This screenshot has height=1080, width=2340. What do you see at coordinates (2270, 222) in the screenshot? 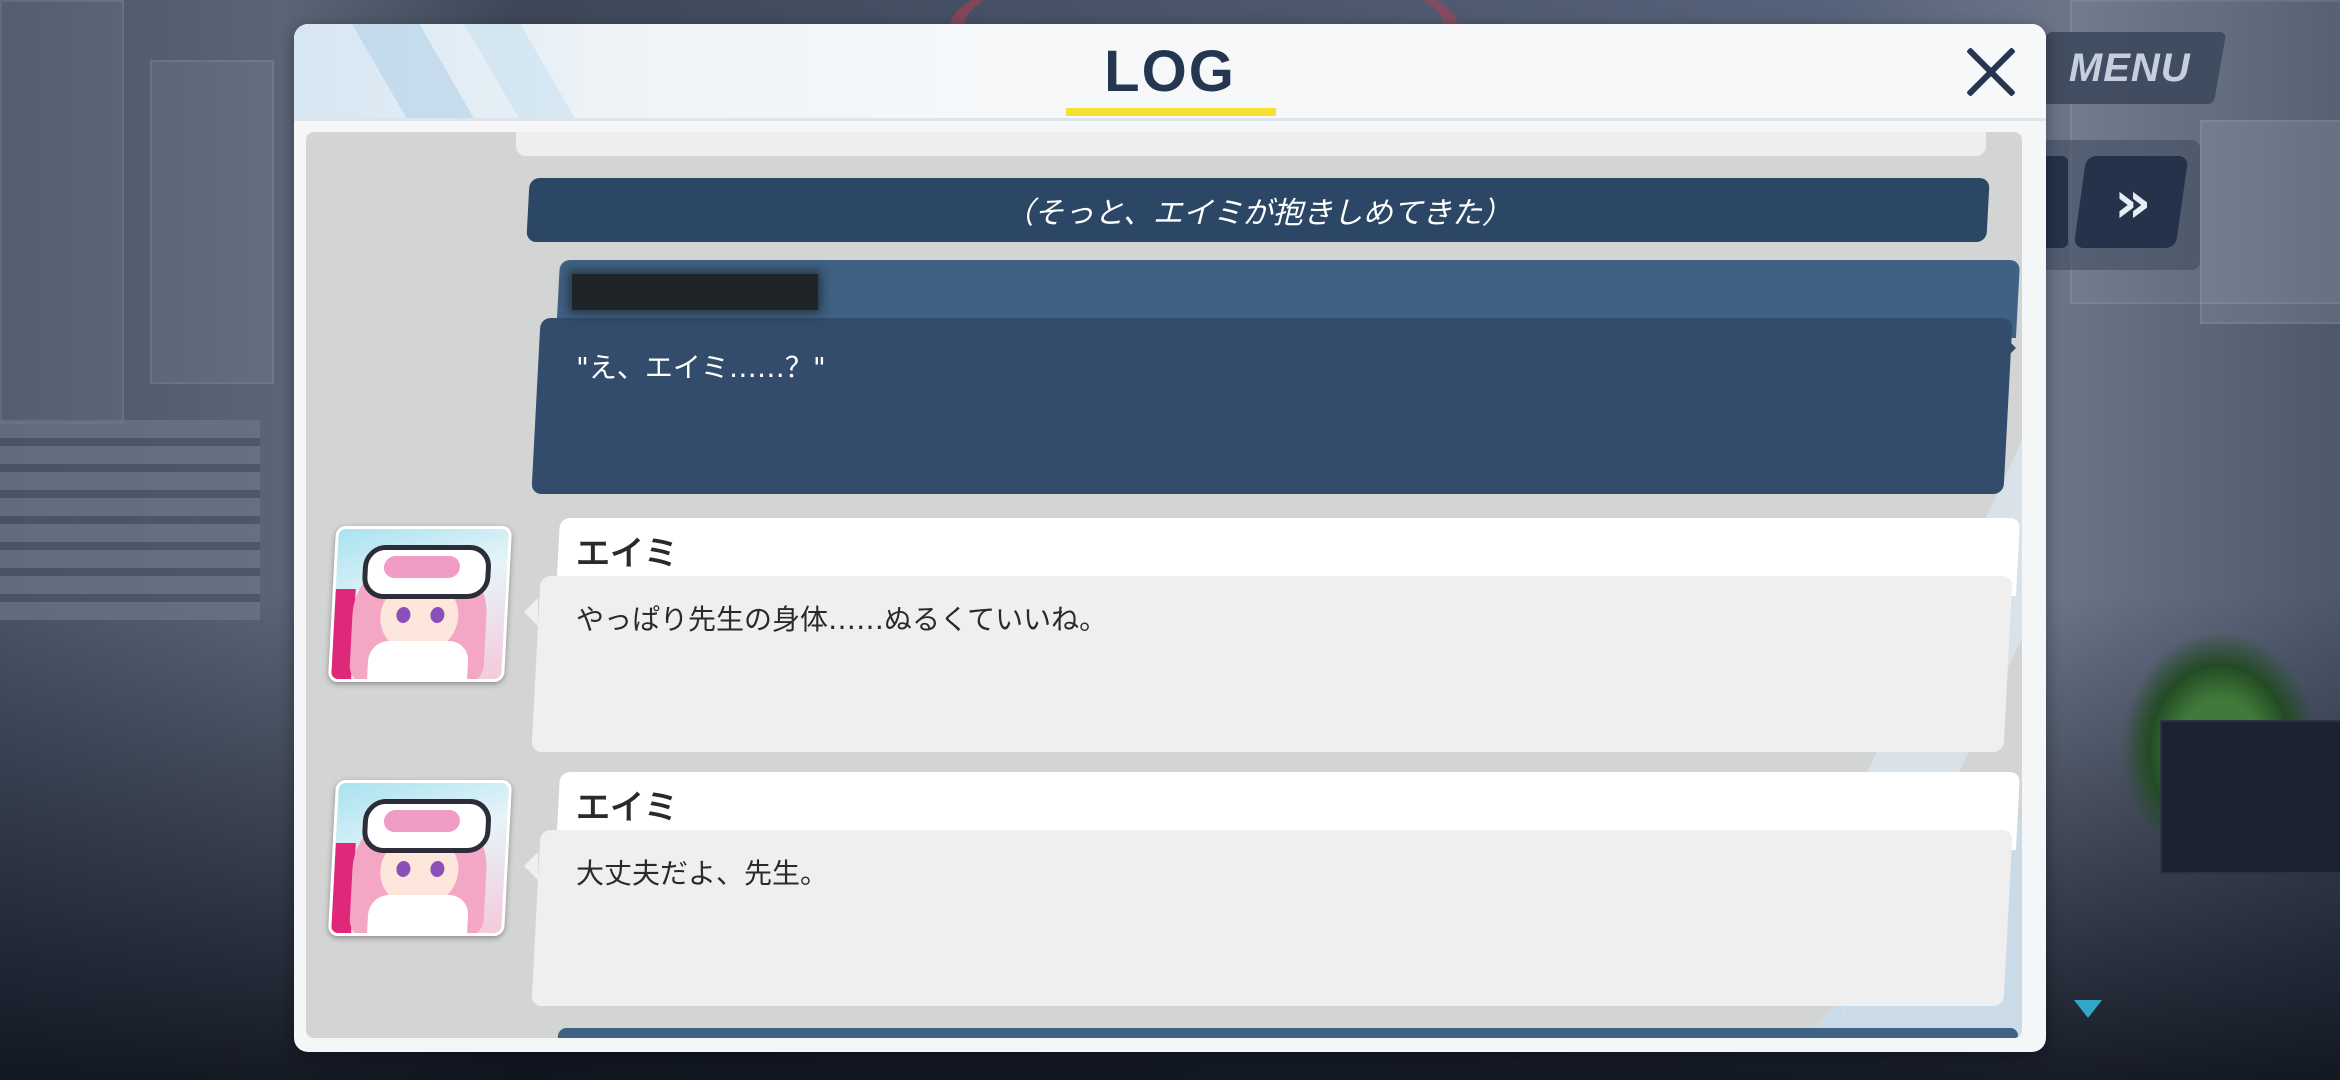
I see `background-window` at bounding box center [2270, 222].